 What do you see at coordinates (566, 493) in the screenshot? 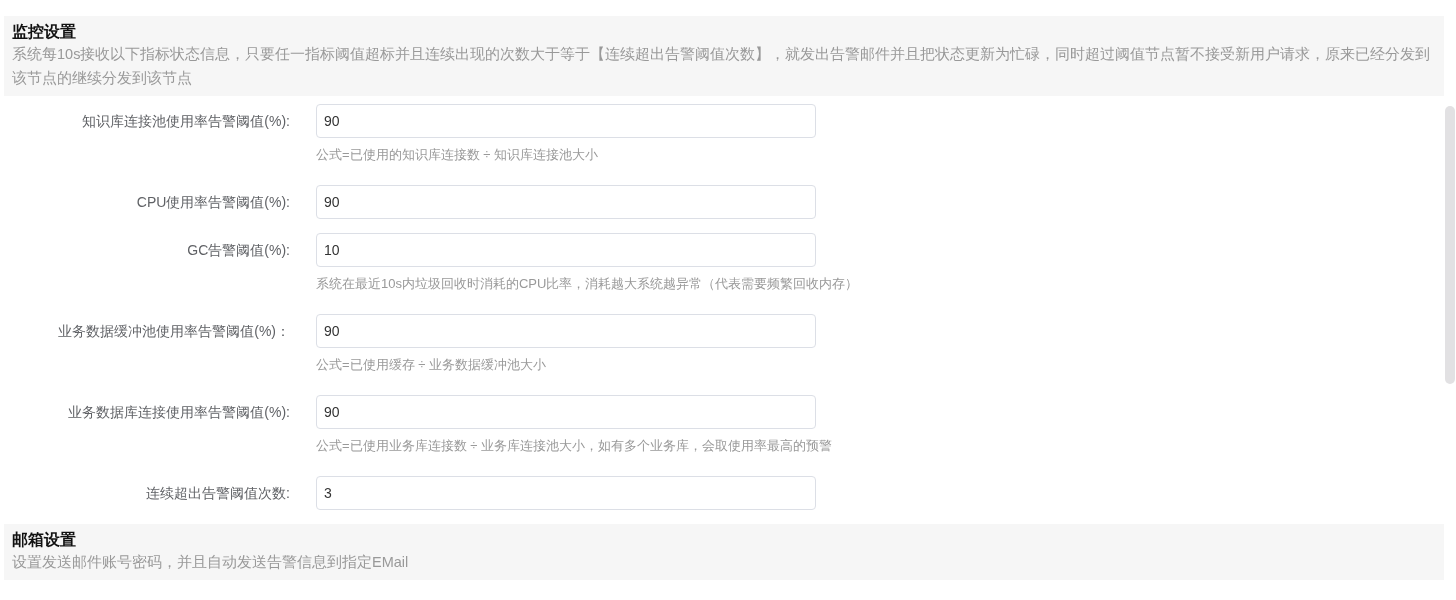
I see `input-field: 3` at bounding box center [566, 493].